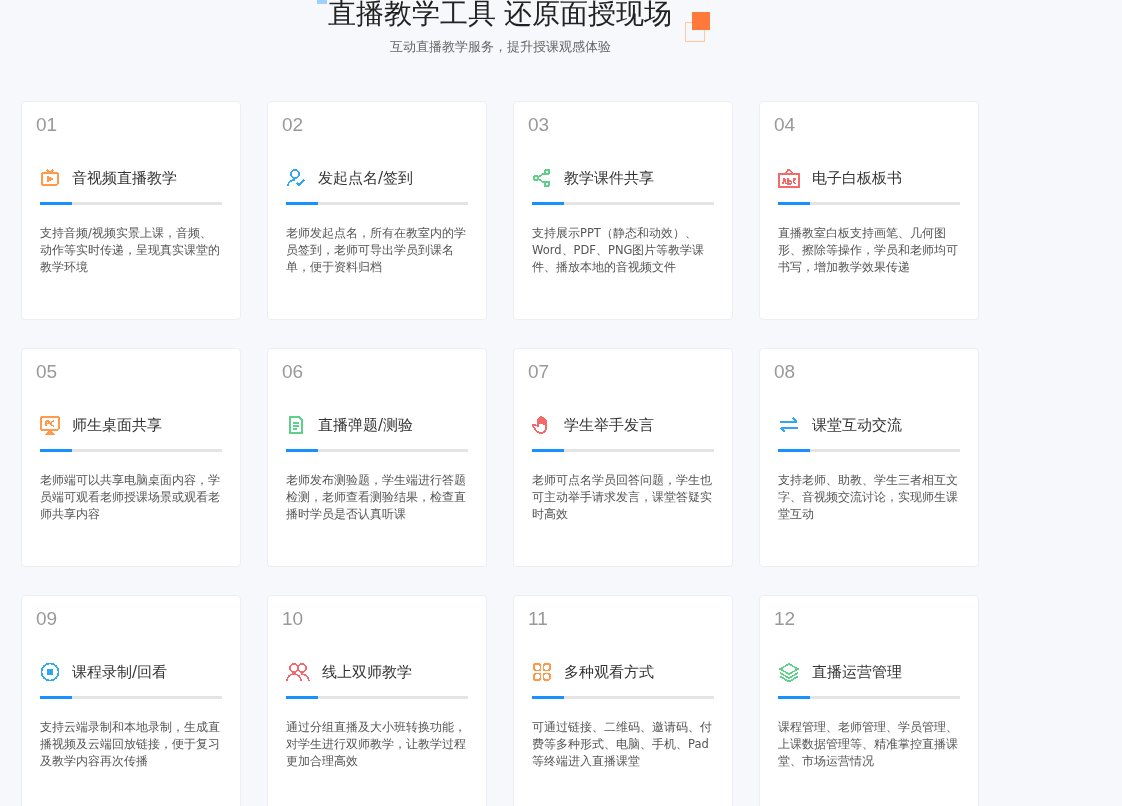 This screenshot has height=806, width=1122. What do you see at coordinates (130, 744) in the screenshot?
I see `feature-description: 支持云端录制和本地录制，生成直播视频及云端回放链接，便于复习及教学内容再次传播` at bounding box center [130, 744].